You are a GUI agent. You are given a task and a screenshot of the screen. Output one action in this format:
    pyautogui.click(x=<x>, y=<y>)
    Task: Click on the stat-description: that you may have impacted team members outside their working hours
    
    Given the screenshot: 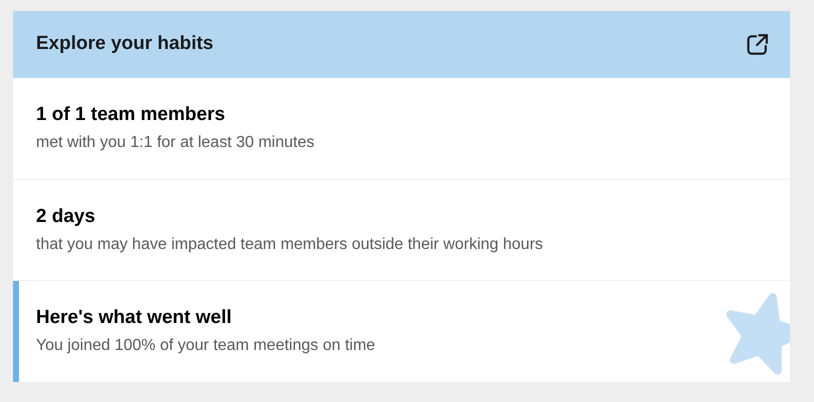 What is the action you would take?
    pyautogui.click(x=290, y=244)
    